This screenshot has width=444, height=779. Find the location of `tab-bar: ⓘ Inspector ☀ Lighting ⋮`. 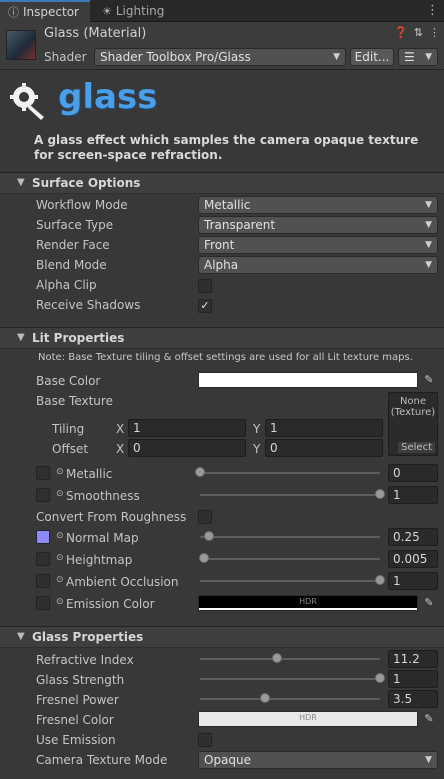

tab-bar: ⓘ Inspector ☀ Lighting ⋮ is located at coordinates (222, 11).